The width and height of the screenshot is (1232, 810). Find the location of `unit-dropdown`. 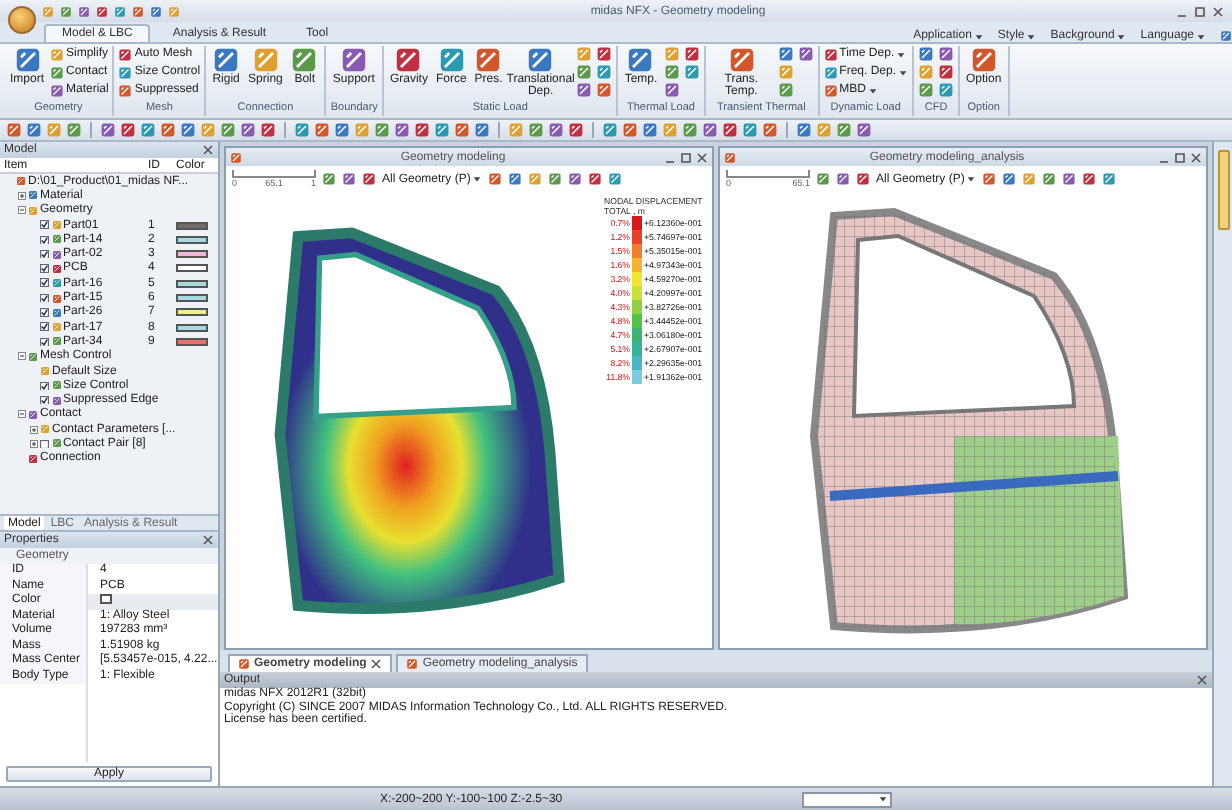

unit-dropdown is located at coordinates (847, 799).